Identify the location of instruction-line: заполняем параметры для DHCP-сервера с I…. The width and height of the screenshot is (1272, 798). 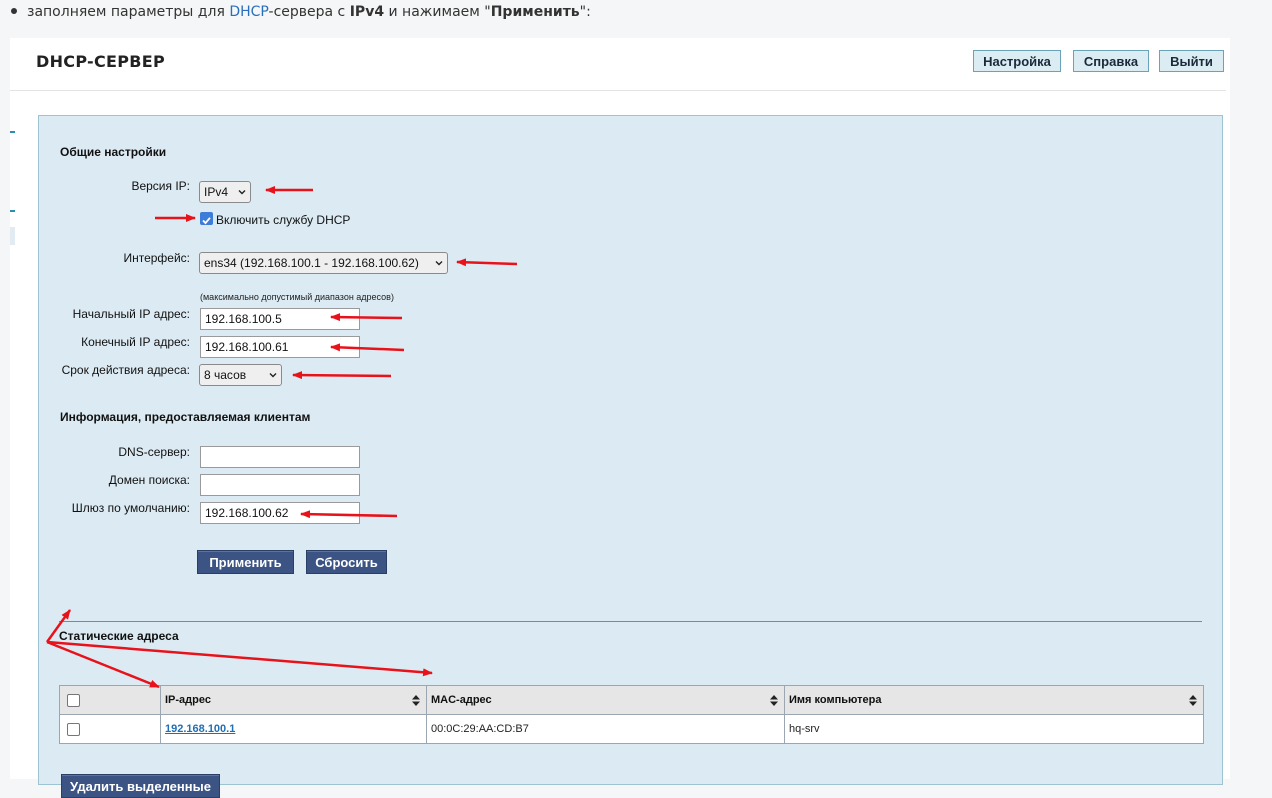
(301, 12).